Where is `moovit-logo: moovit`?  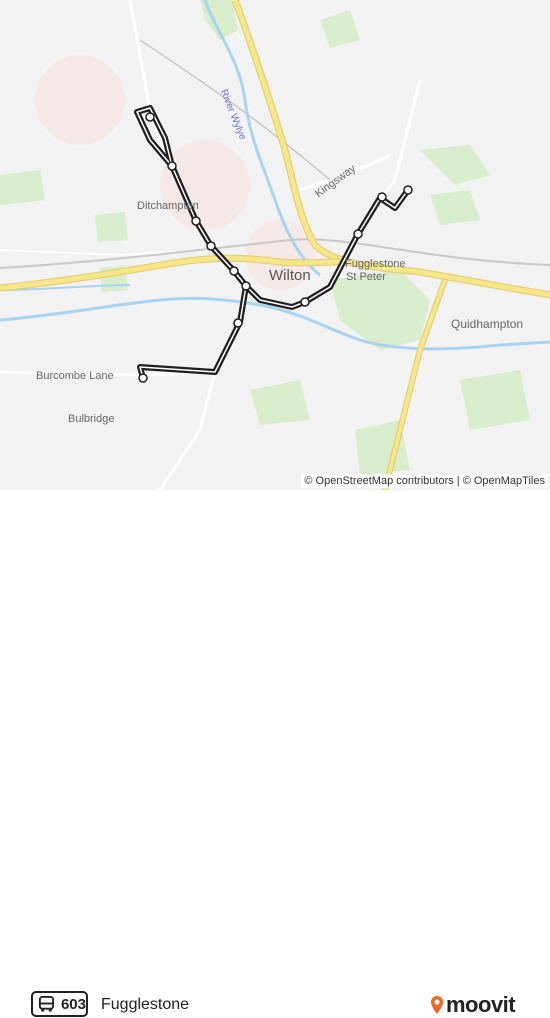 moovit-logo: moovit is located at coordinates (473, 1005).